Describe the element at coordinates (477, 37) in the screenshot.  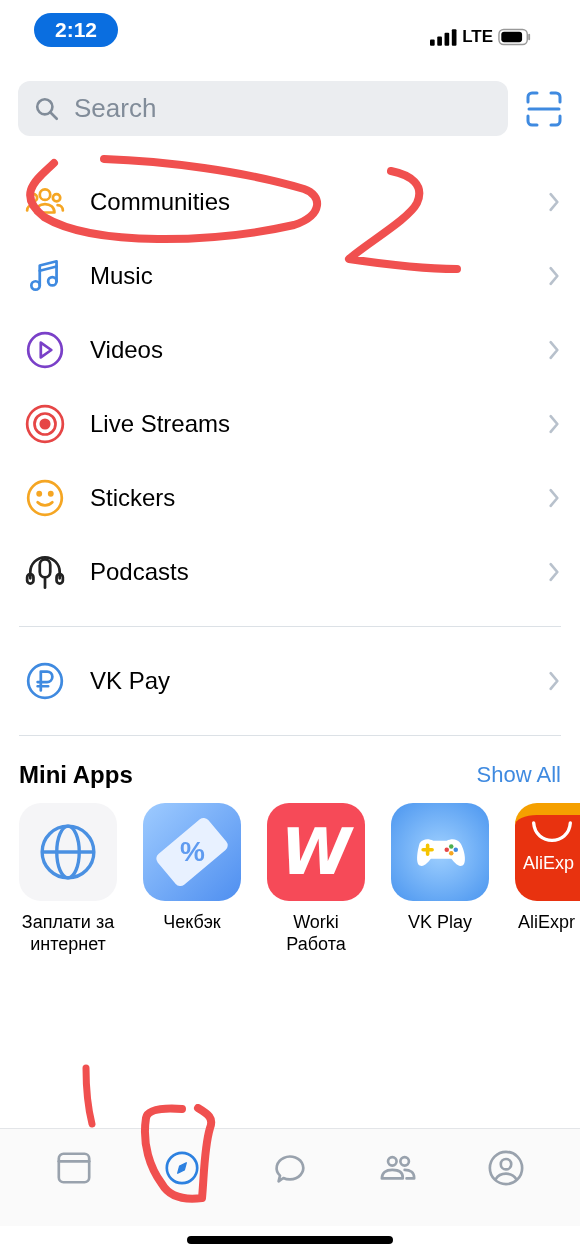
I see `network-label: LTE` at that location.